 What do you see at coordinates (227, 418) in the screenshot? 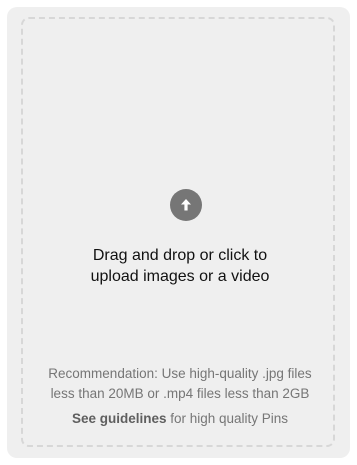
I see `guidelines-suffix: for high quality Pins` at bounding box center [227, 418].